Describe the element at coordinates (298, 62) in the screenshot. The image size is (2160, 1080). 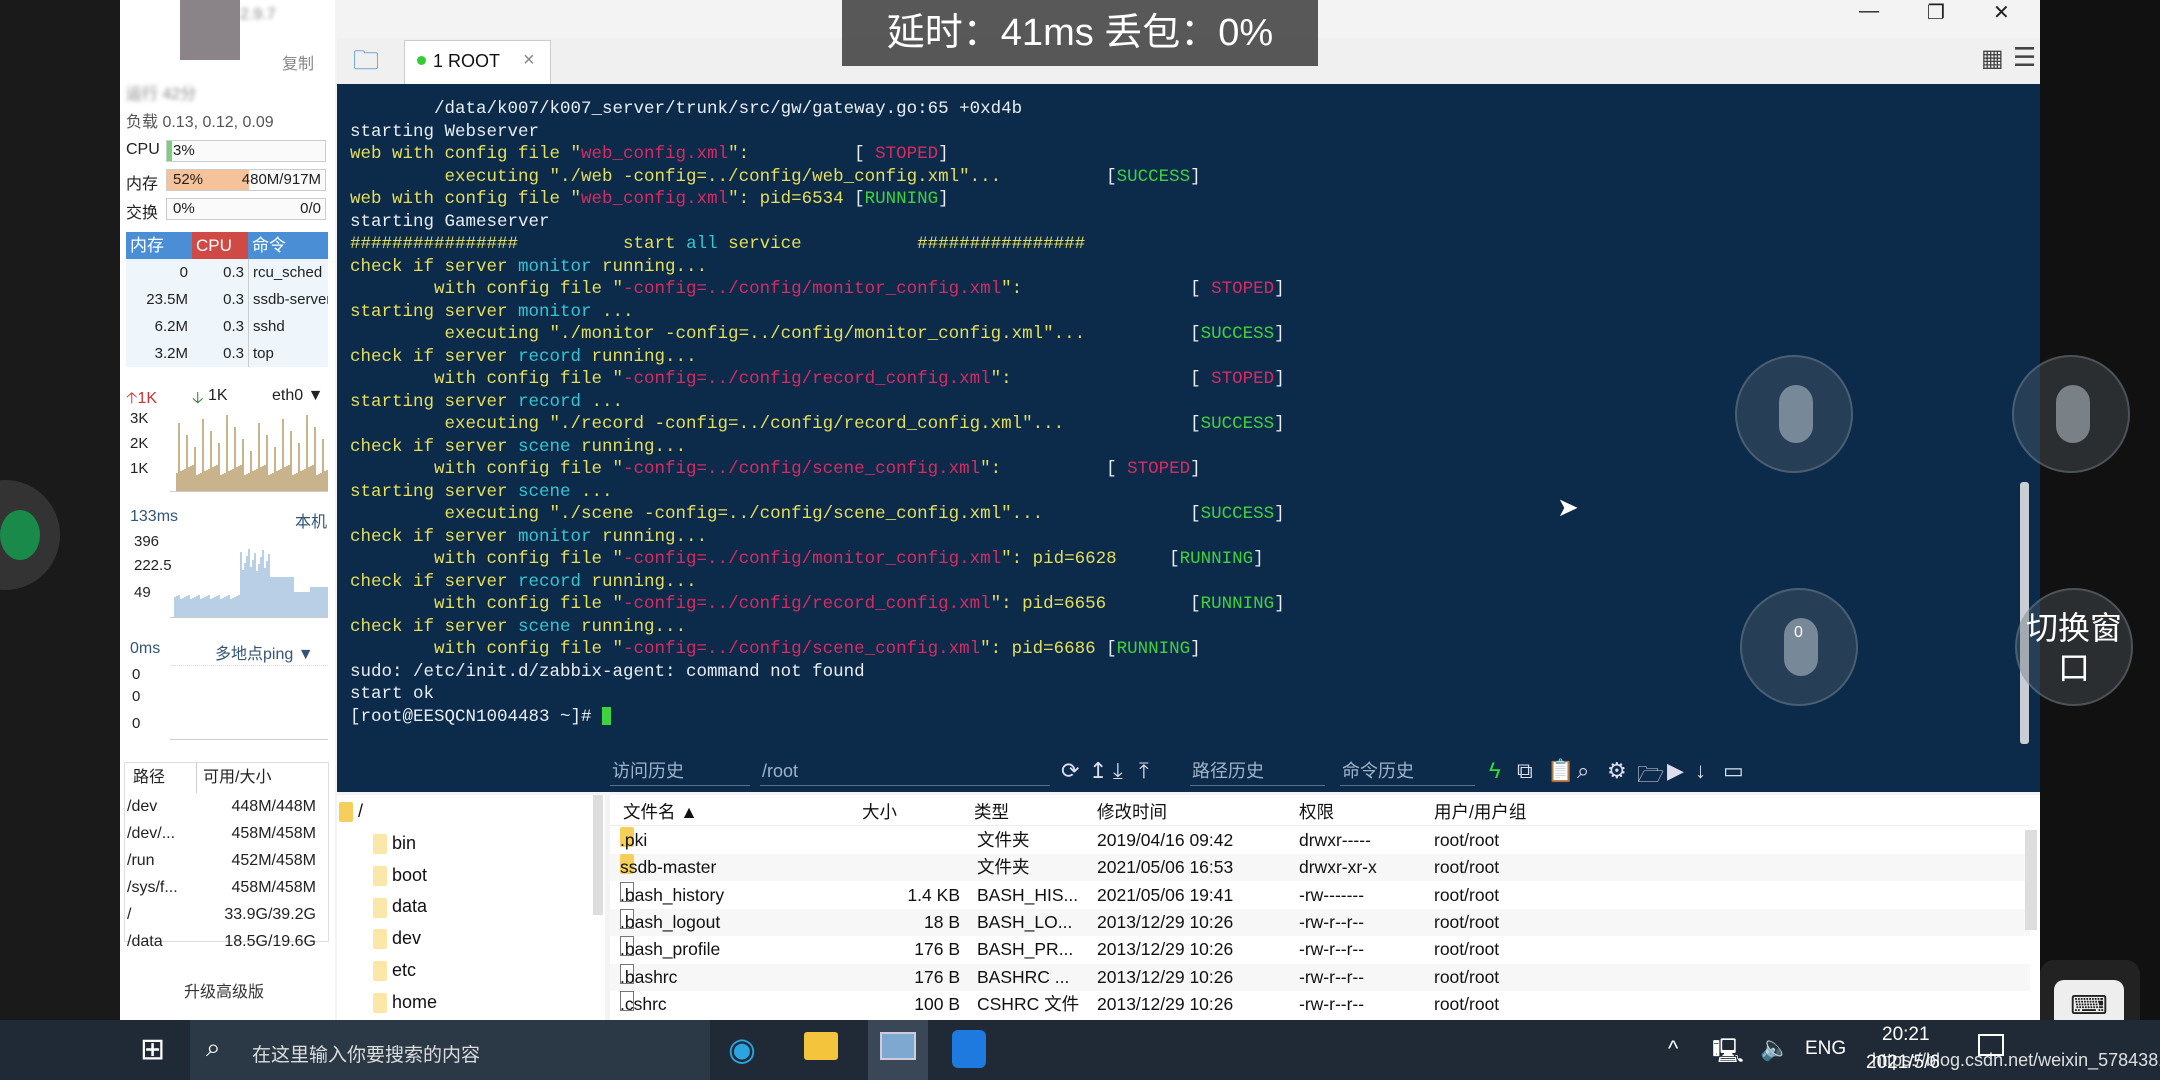
I see `copy-button: 复制` at that location.